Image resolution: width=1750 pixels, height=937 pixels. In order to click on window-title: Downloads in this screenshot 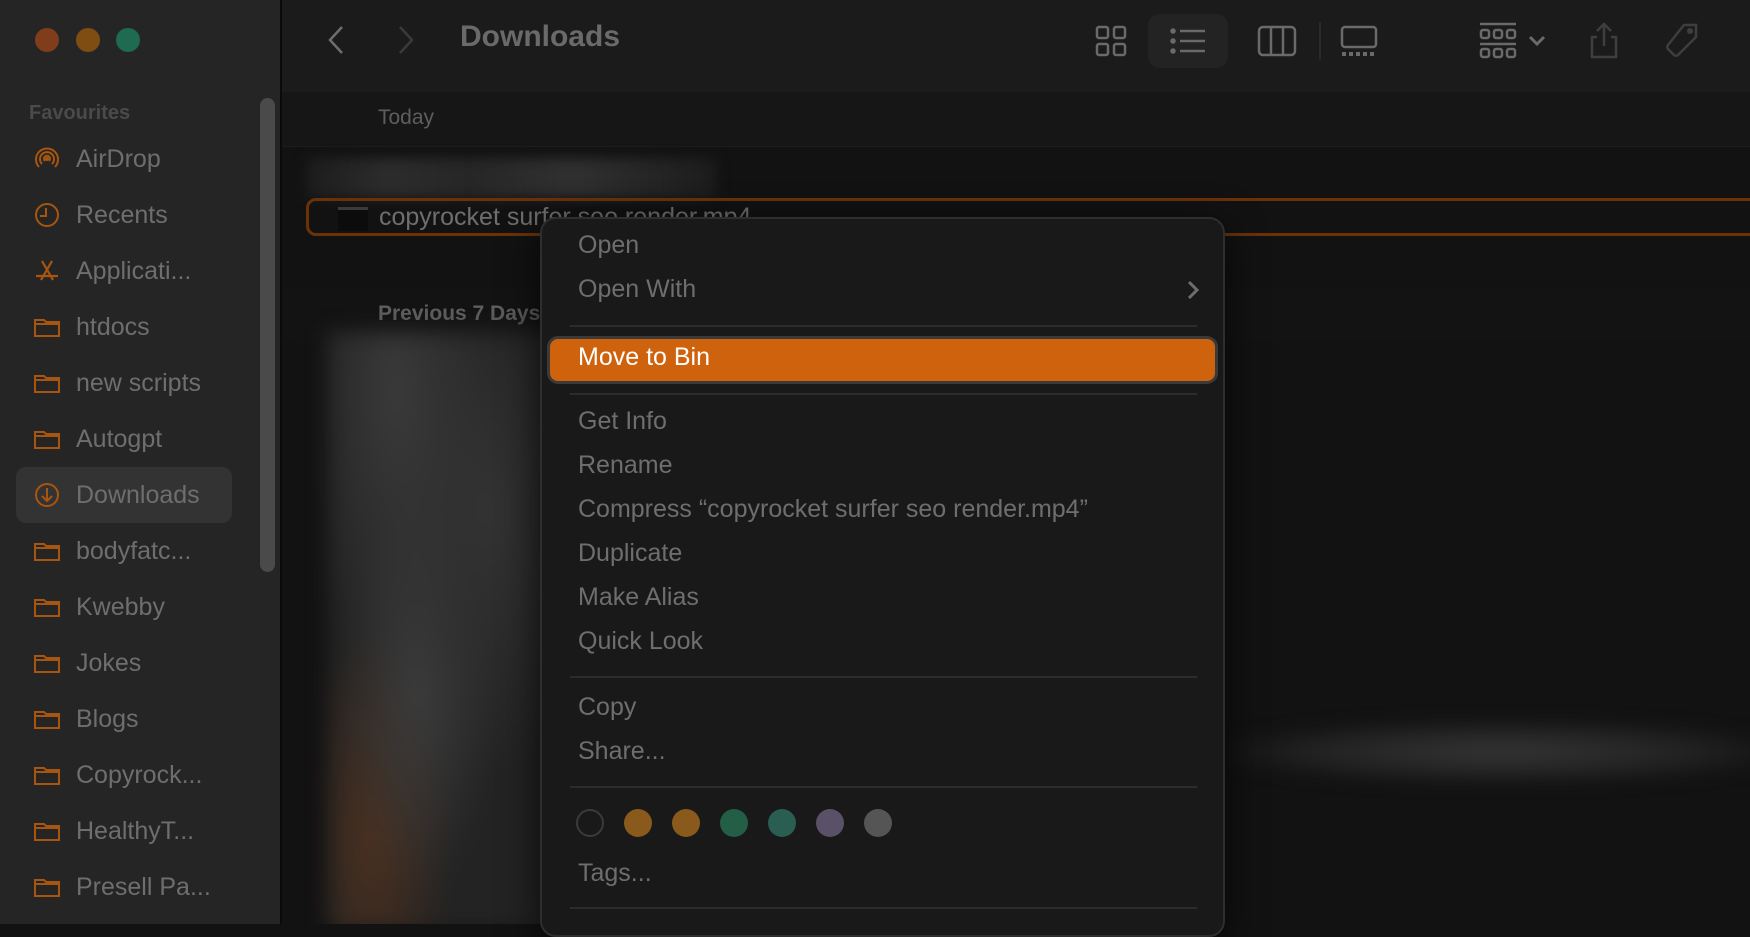, I will do `click(540, 36)`.